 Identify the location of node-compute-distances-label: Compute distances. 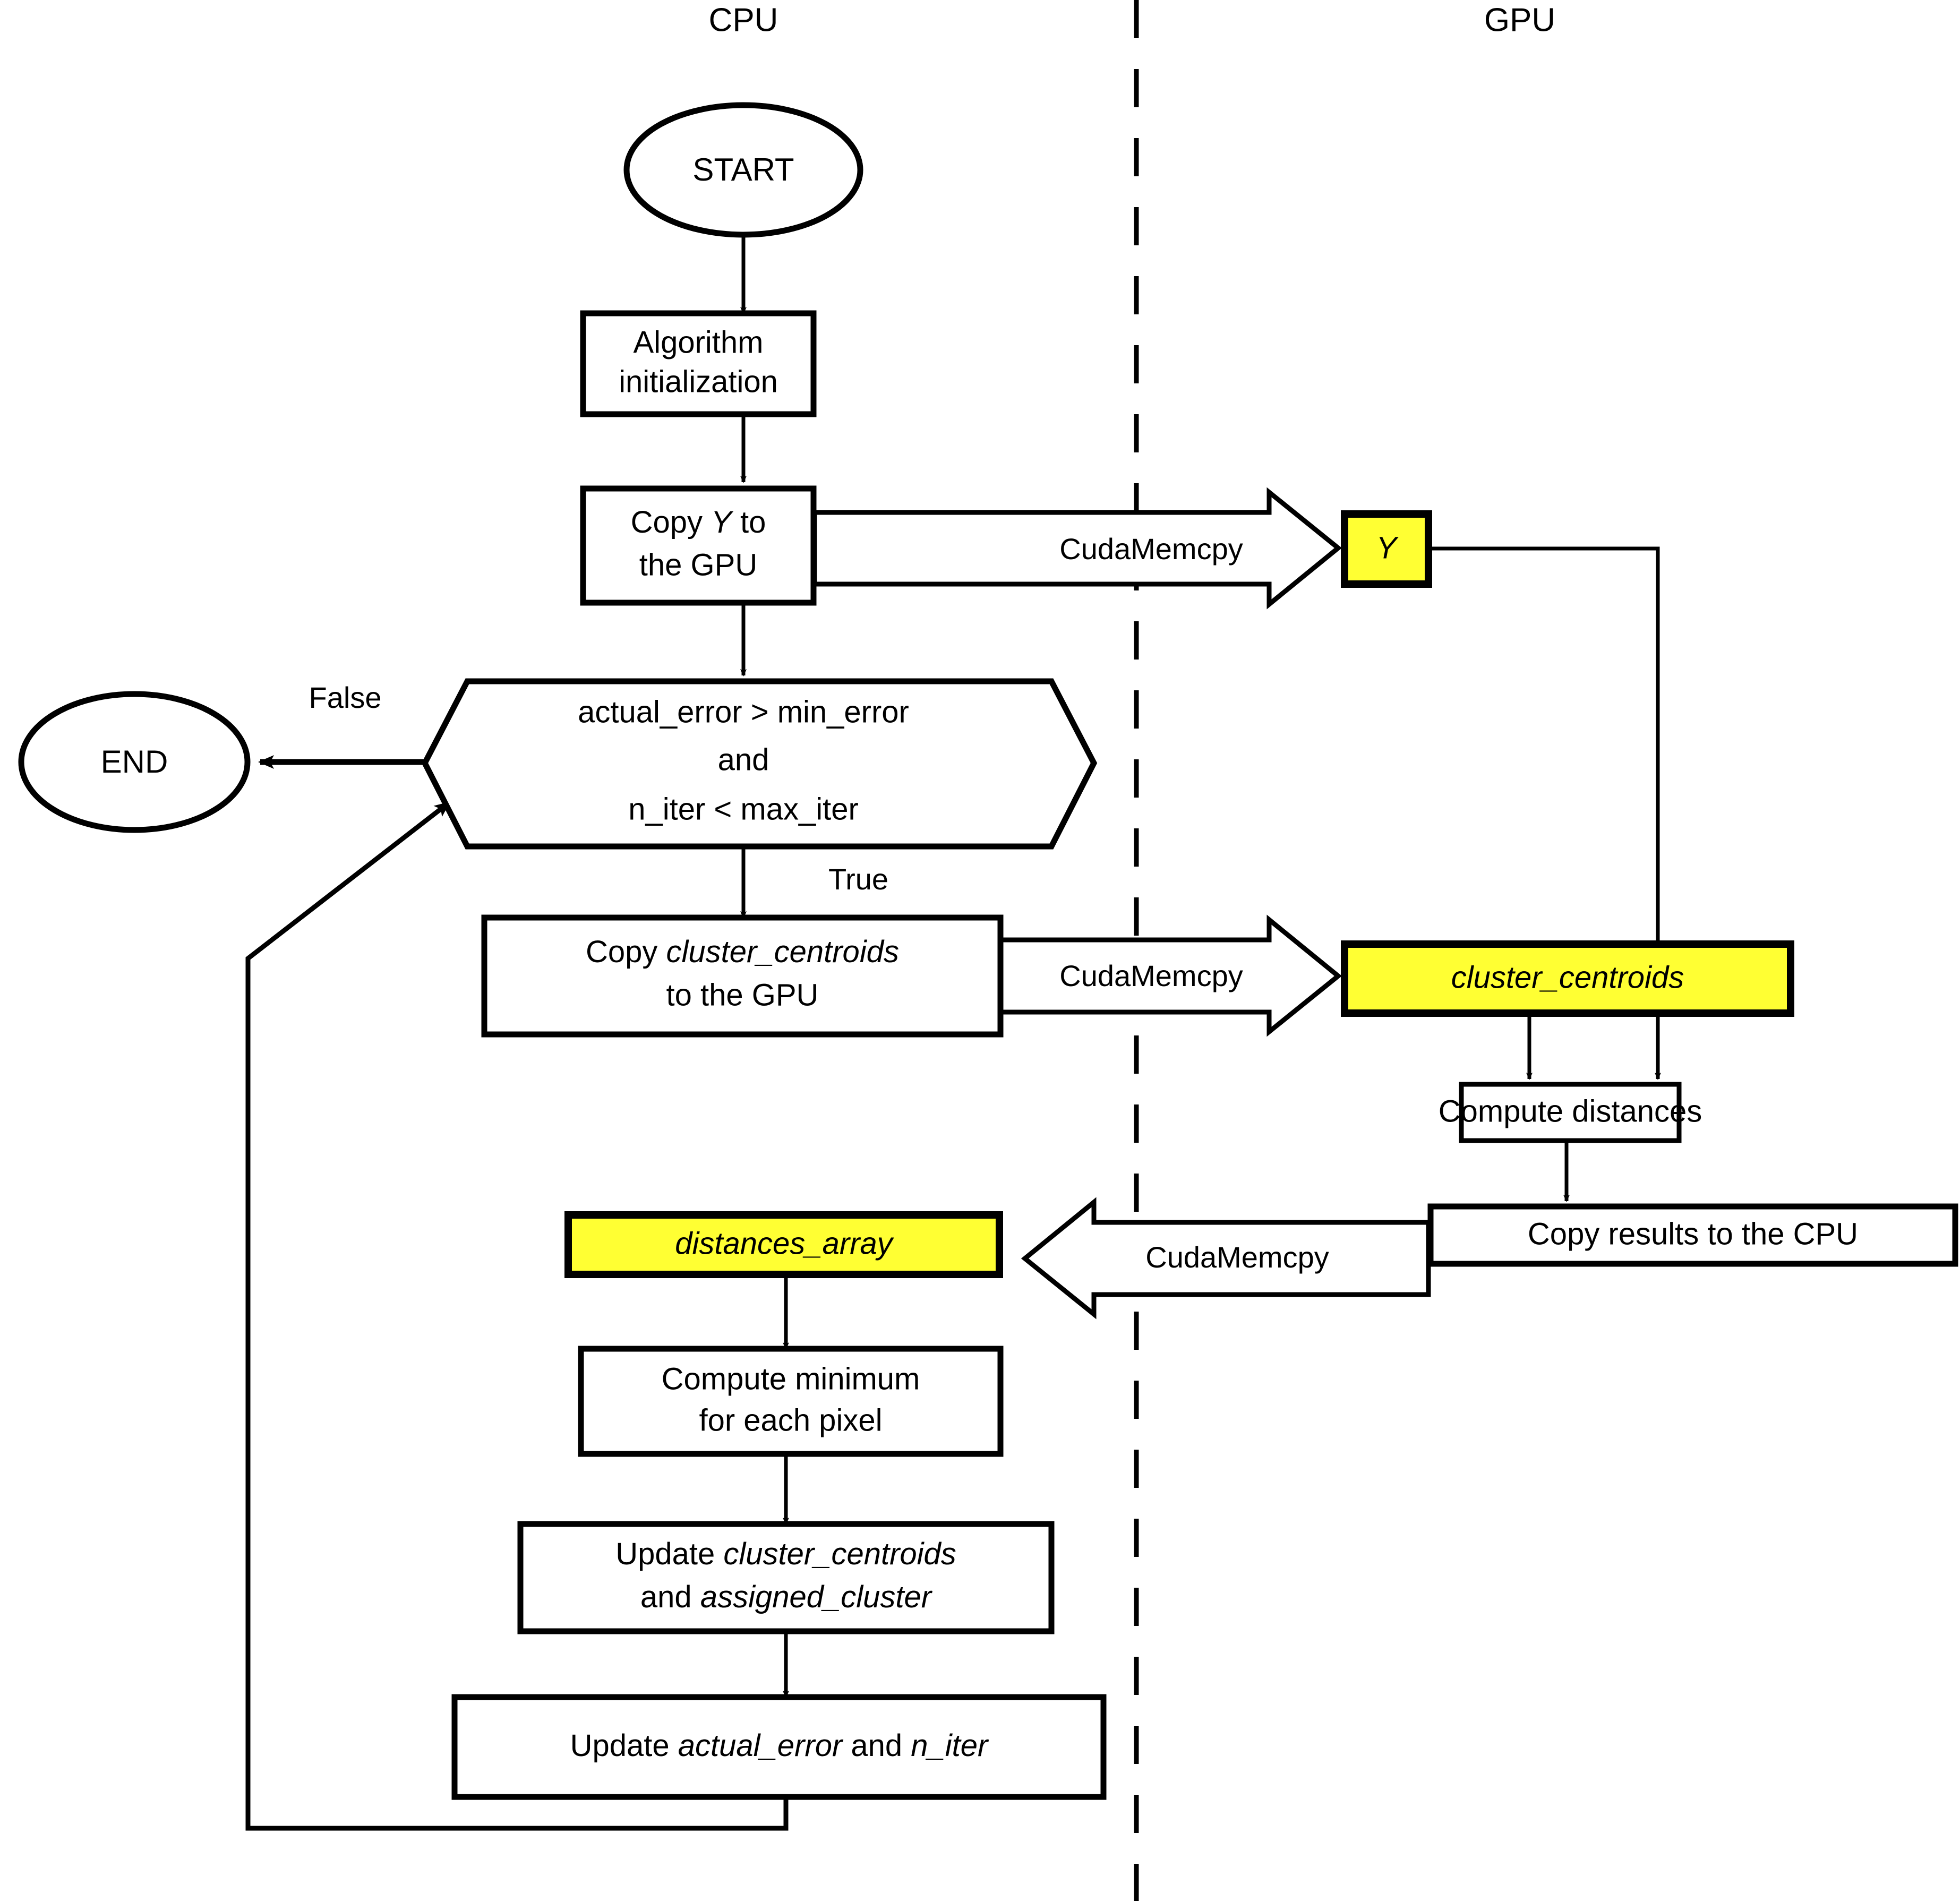
(1571, 1111).